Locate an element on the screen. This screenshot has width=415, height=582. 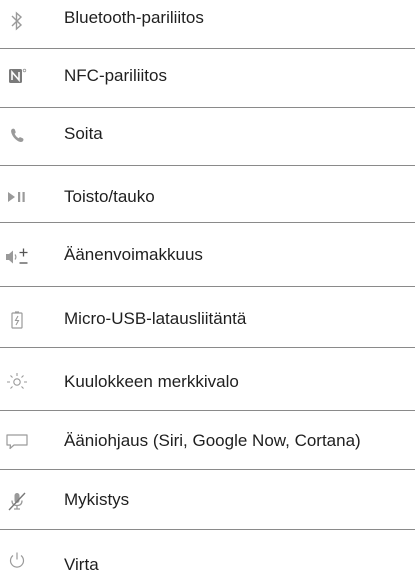
legend-label-indicator-light: Kuulokkeen merkkivalo is located at coordinates (151, 381).